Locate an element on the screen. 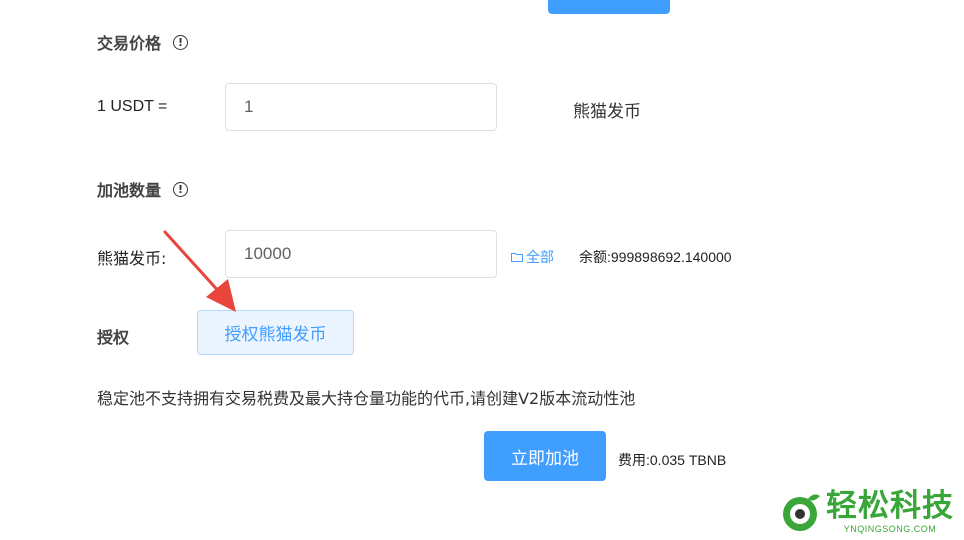  watermark-logo: 轻松科技 YNQINGSONG.COM is located at coordinates (866, 512).